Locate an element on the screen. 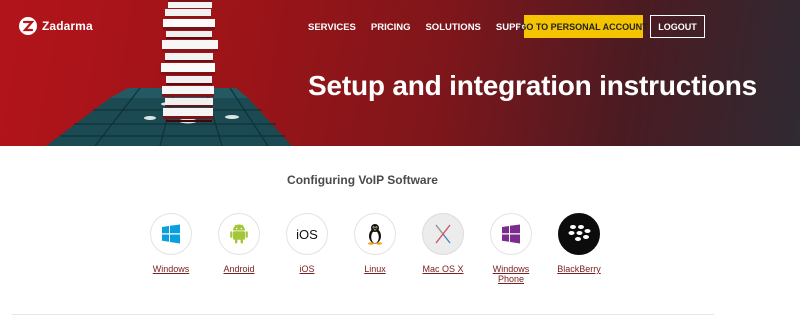  main-nav: SERVICES PRICING SOLUTIONS SUPPORT is located at coordinates (425, 27).